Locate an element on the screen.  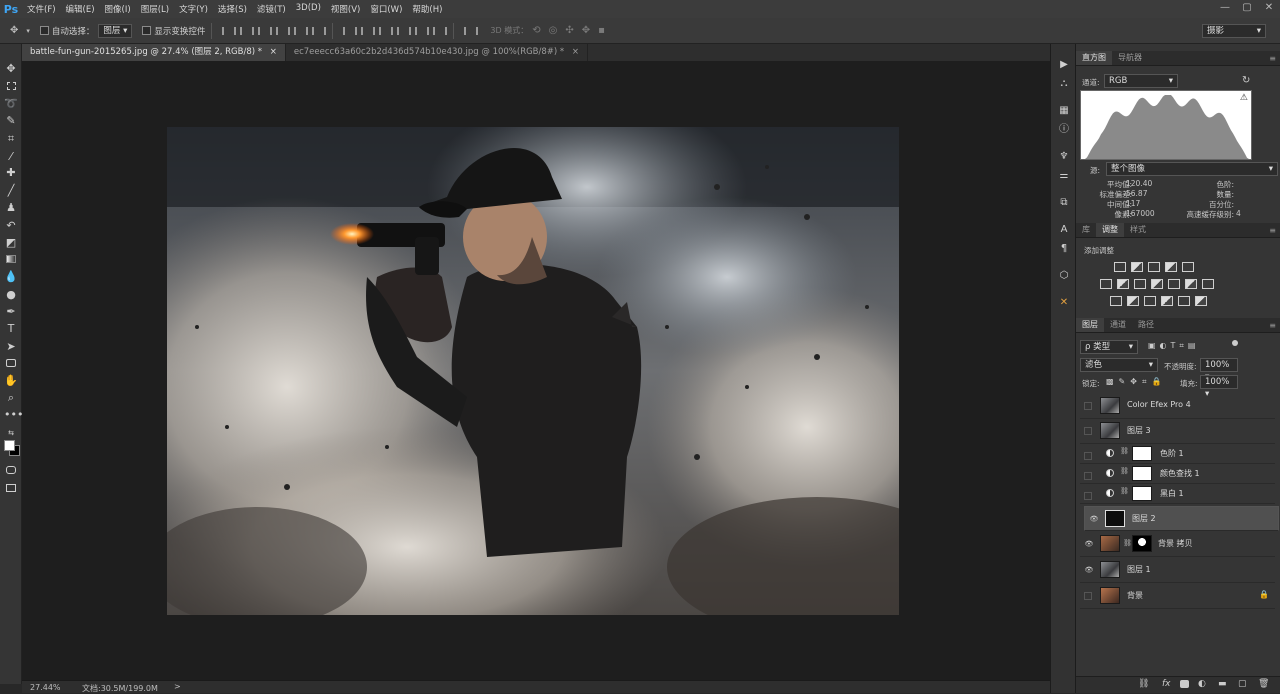
history-brush-tool-icon: ↶ is located at coordinates (11, 226).